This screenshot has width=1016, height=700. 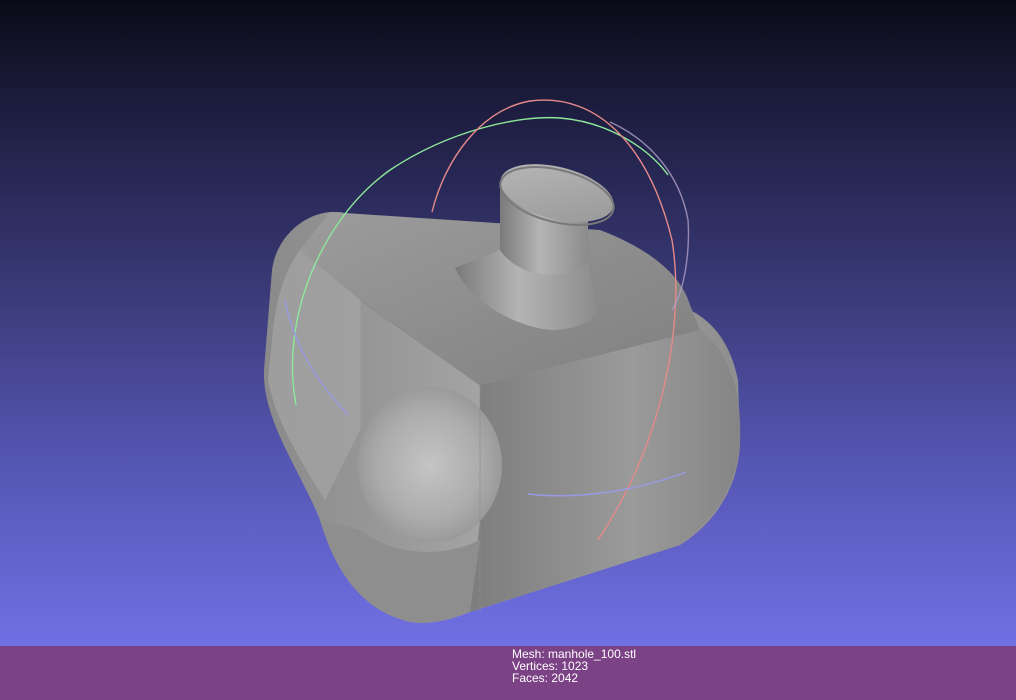 What do you see at coordinates (545, 678) in the screenshot?
I see `faces-count-label: Faces: 2042` at bounding box center [545, 678].